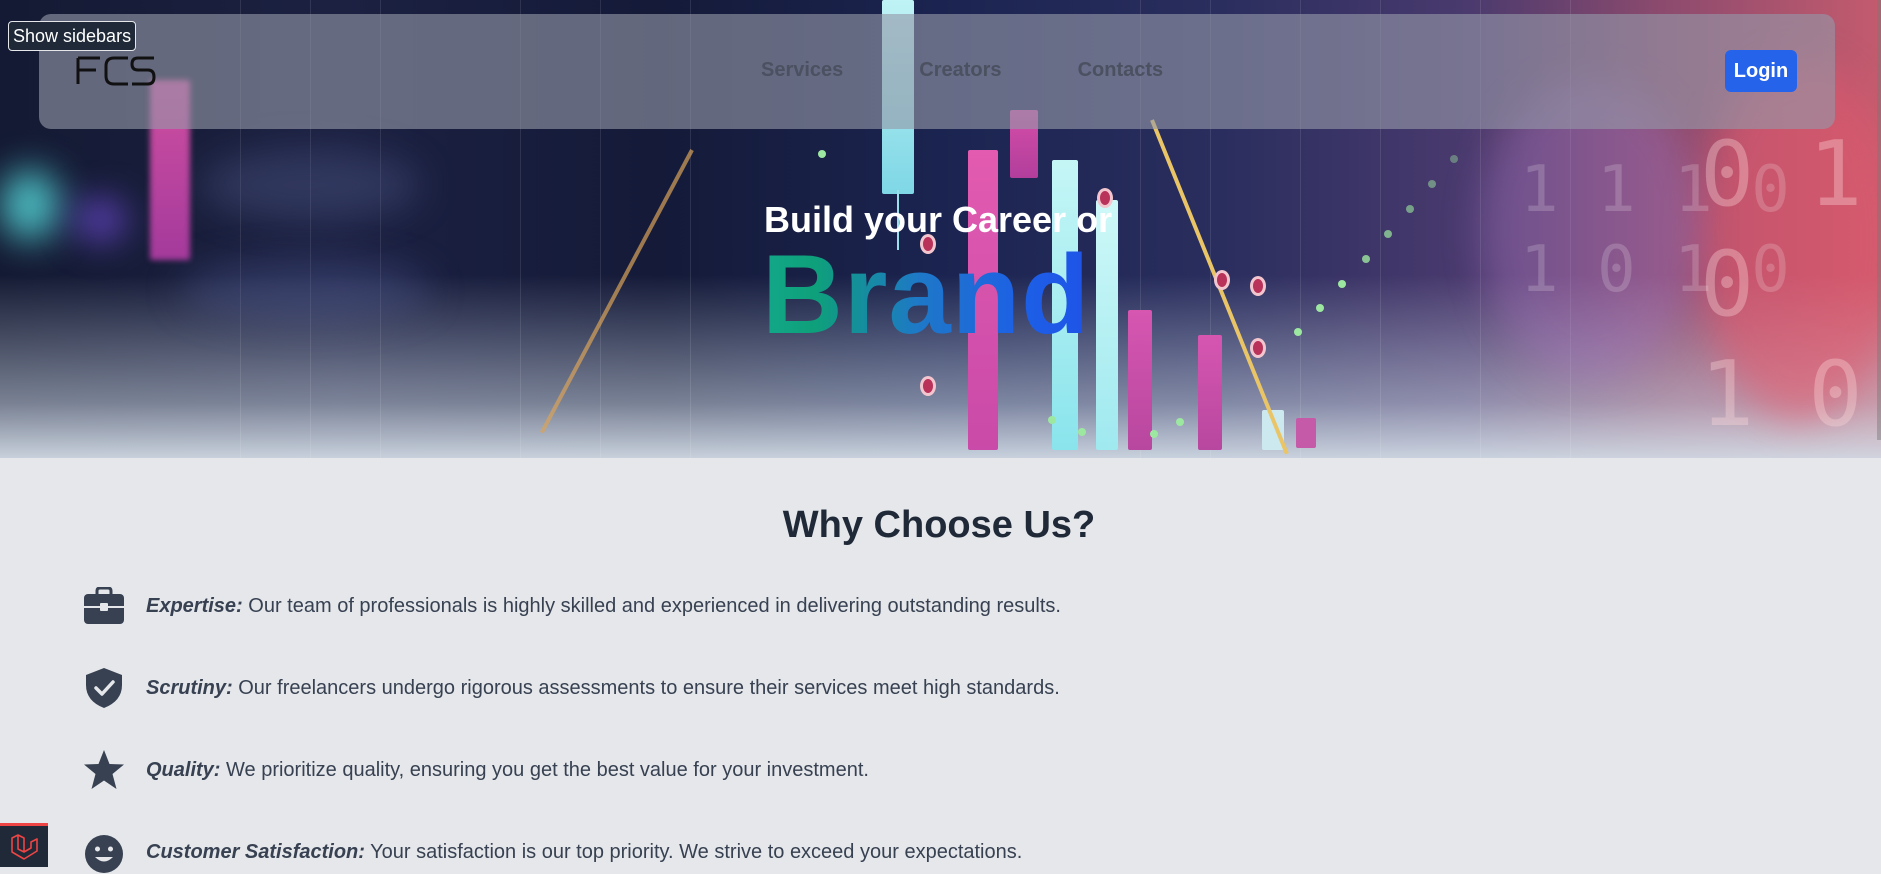 The width and height of the screenshot is (1881, 874). What do you see at coordinates (104, 606) in the screenshot?
I see `briefcase-icon` at bounding box center [104, 606].